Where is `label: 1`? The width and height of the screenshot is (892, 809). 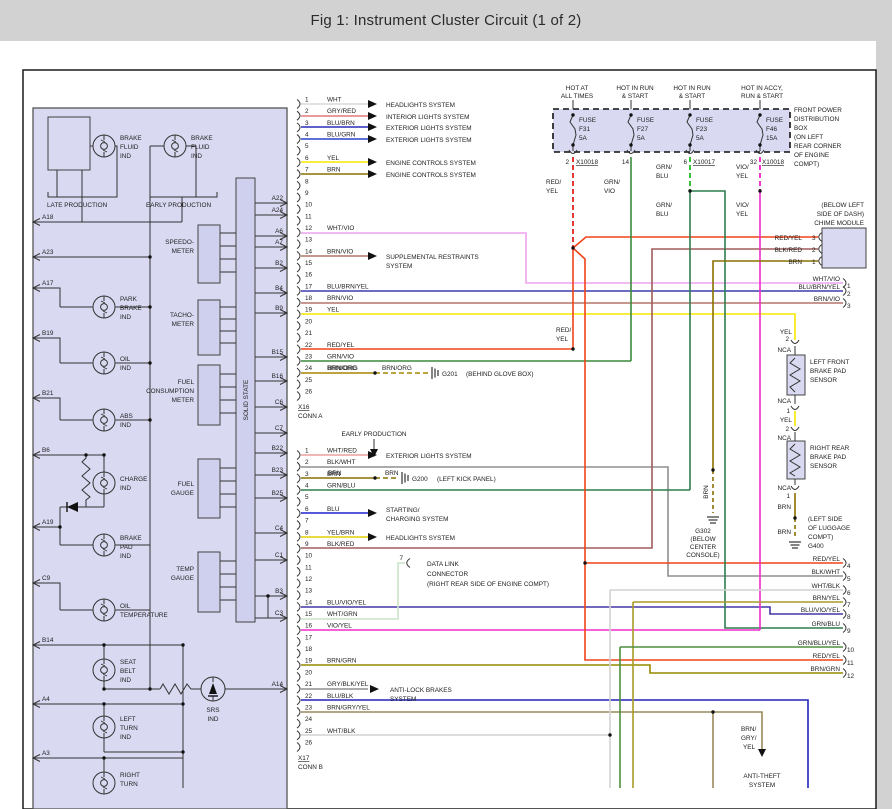
label: 1 is located at coordinates (814, 262).